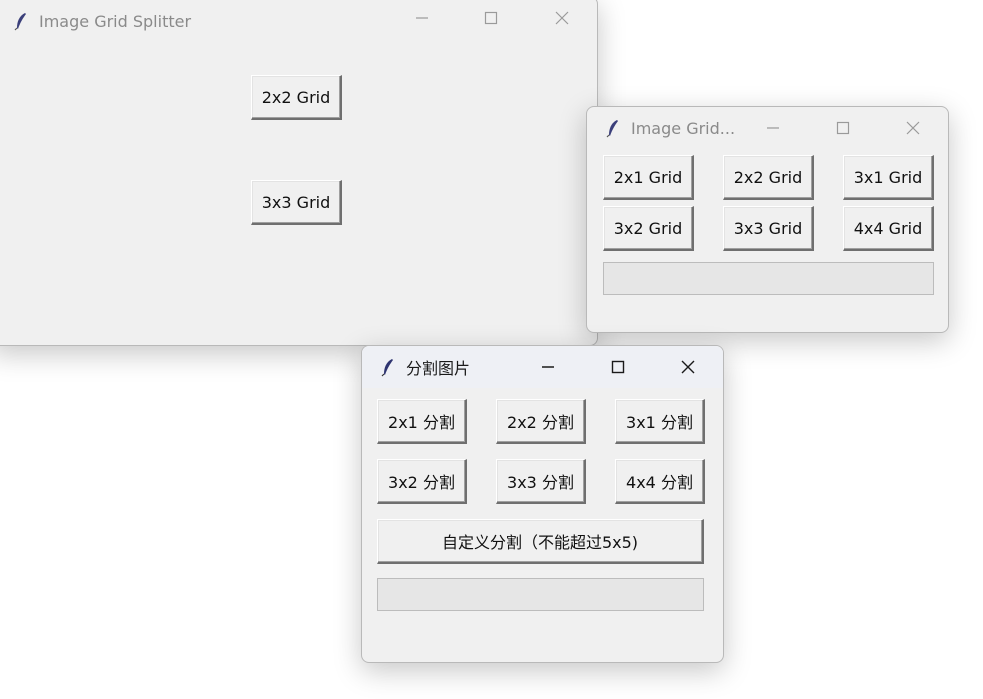  What do you see at coordinates (438, 368) in the screenshot?
I see `window-title: 分割图片` at bounding box center [438, 368].